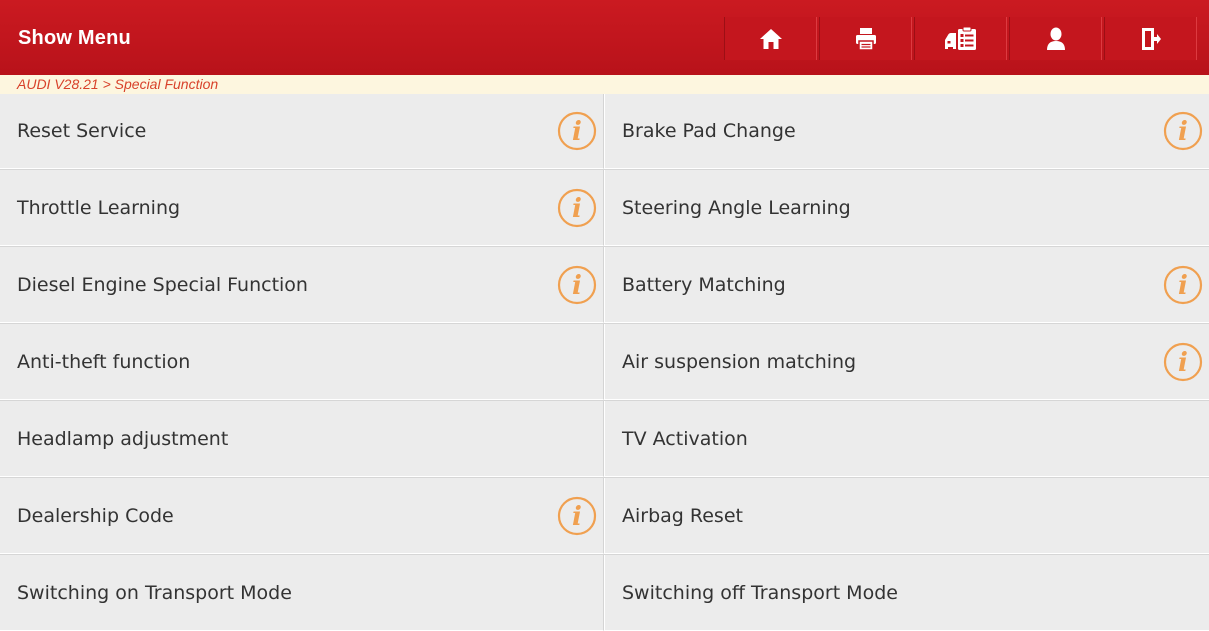  I want to click on function-item: Headlamp adjustment, so click(302, 439).